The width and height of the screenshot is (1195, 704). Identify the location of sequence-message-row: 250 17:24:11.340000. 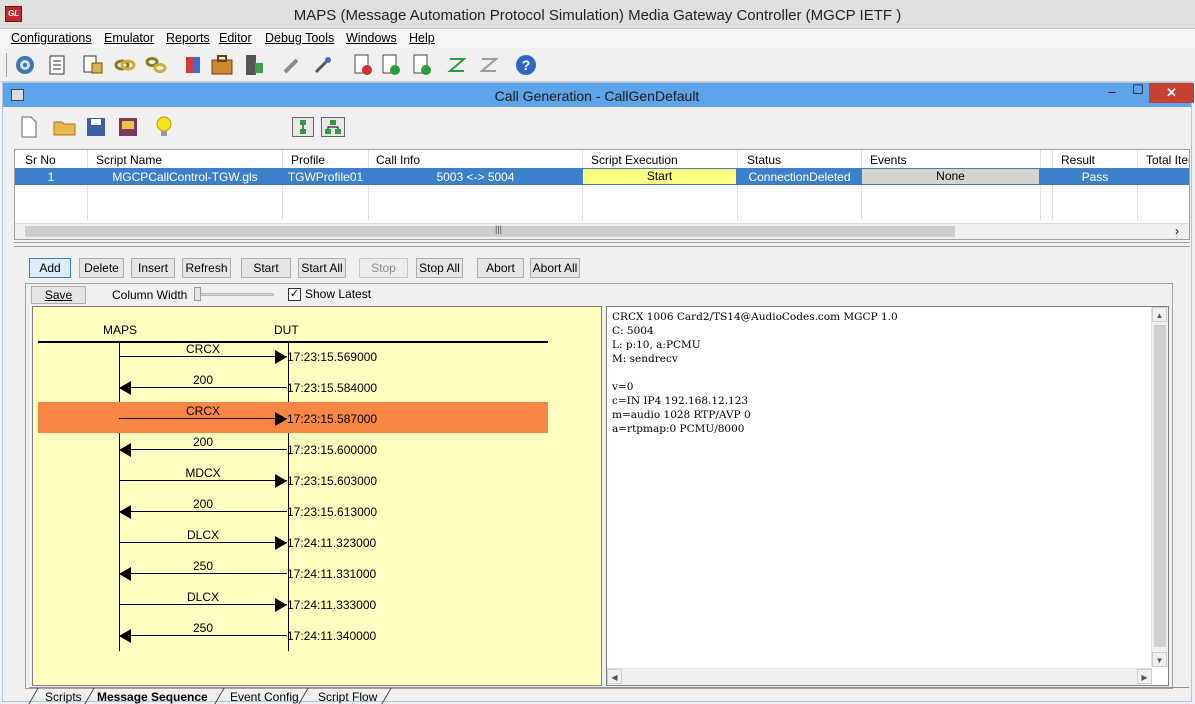
(317, 634).